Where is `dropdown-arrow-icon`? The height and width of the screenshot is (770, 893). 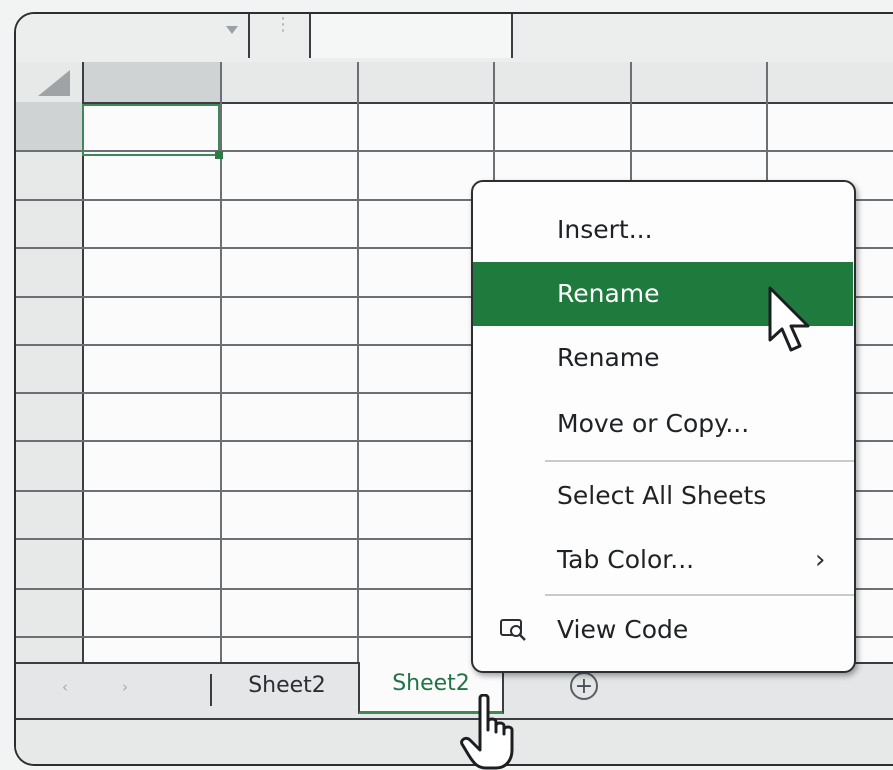 dropdown-arrow-icon is located at coordinates (232, 30).